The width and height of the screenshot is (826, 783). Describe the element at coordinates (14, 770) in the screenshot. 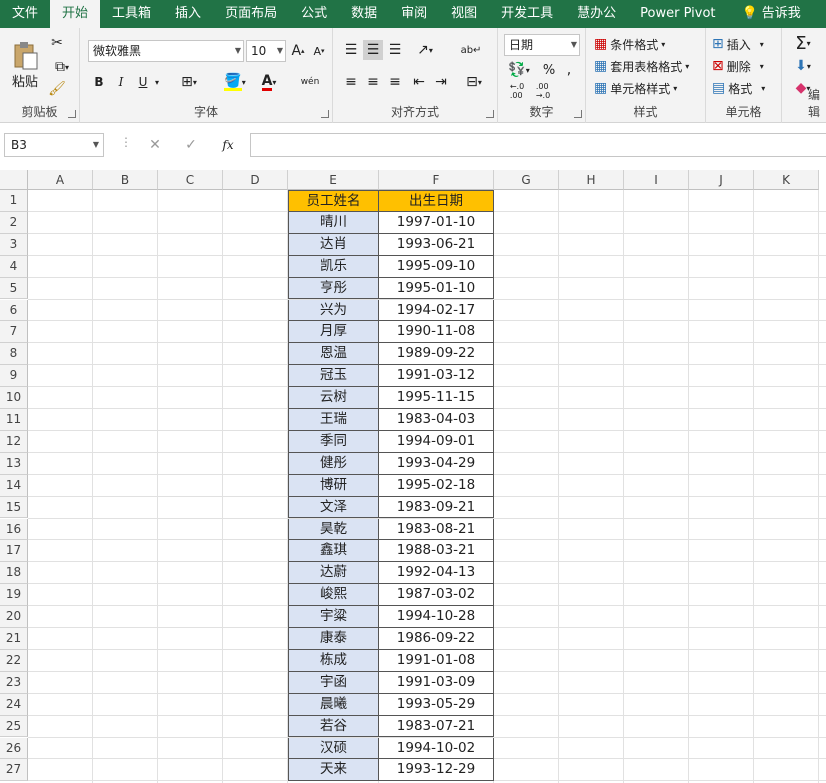

I see `row-header-27: 27` at that location.